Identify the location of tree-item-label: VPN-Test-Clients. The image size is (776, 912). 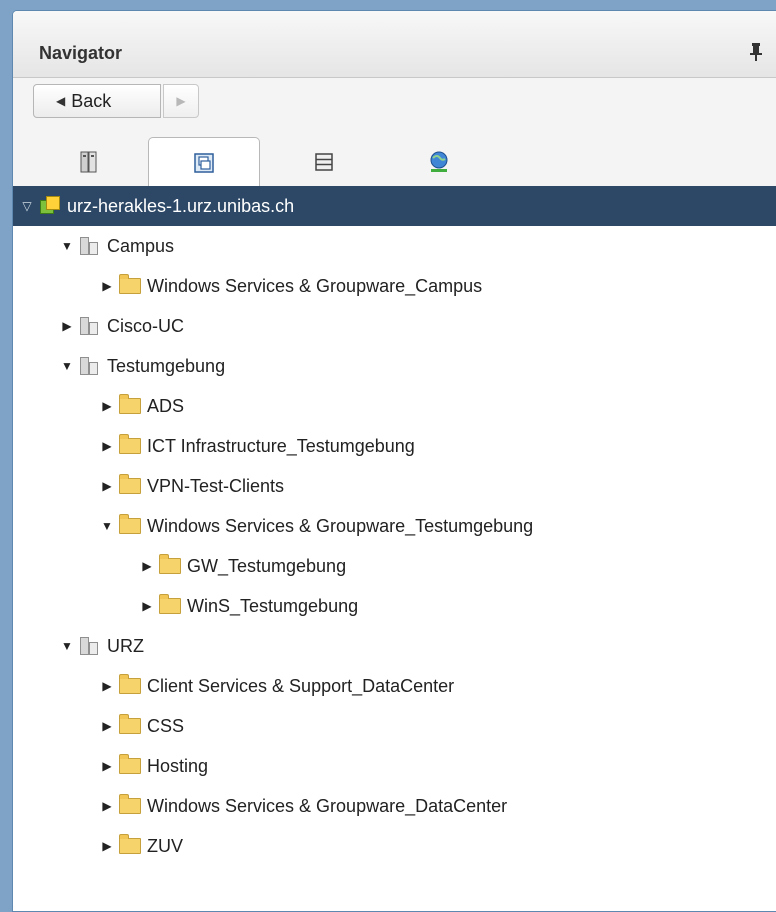
(216, 485).